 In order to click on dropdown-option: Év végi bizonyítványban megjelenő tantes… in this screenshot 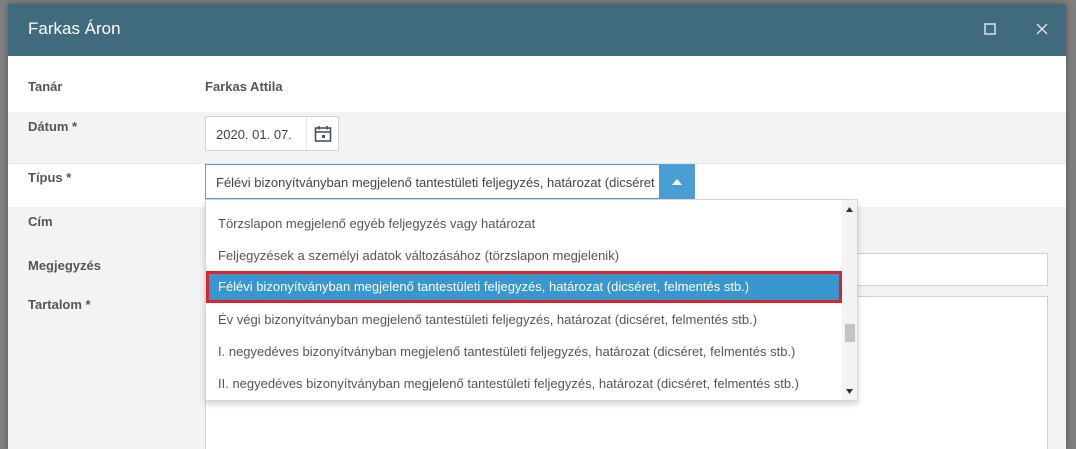, I will do `click(524, 320)`.